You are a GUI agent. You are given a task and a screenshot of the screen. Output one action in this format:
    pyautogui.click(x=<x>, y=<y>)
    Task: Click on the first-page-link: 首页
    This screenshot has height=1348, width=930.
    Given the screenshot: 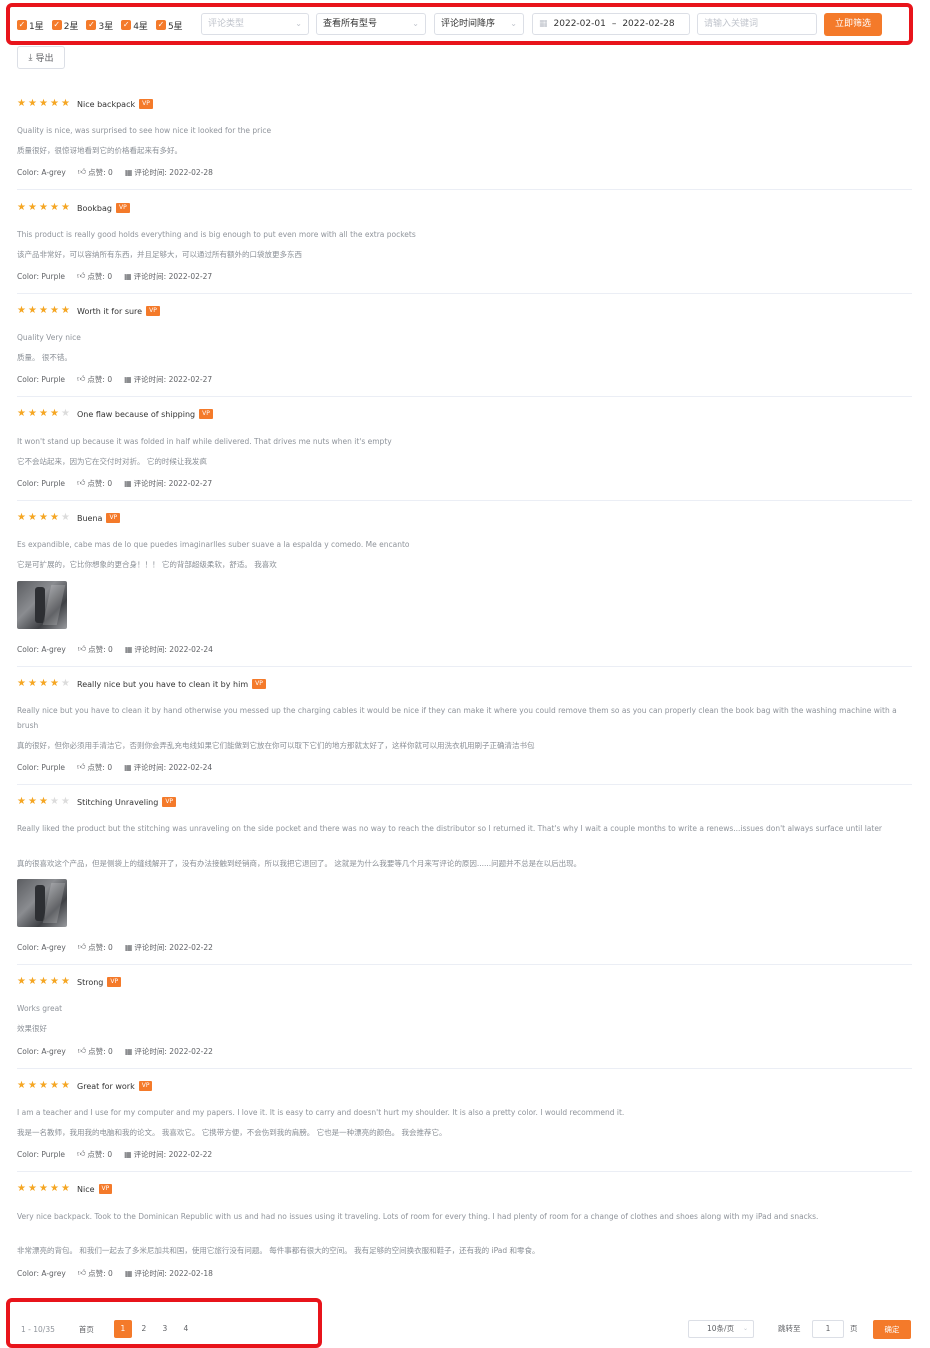 What is the action you would take?
    pyautogui.click(x=86, y=1329)
    